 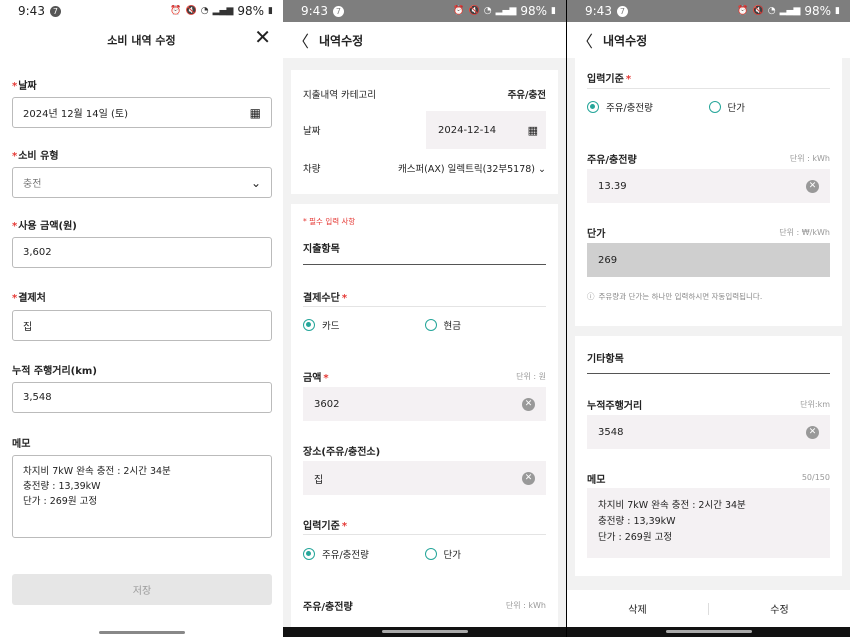 I want to click on delete-button: 삭제, so click(x=637, y=608).